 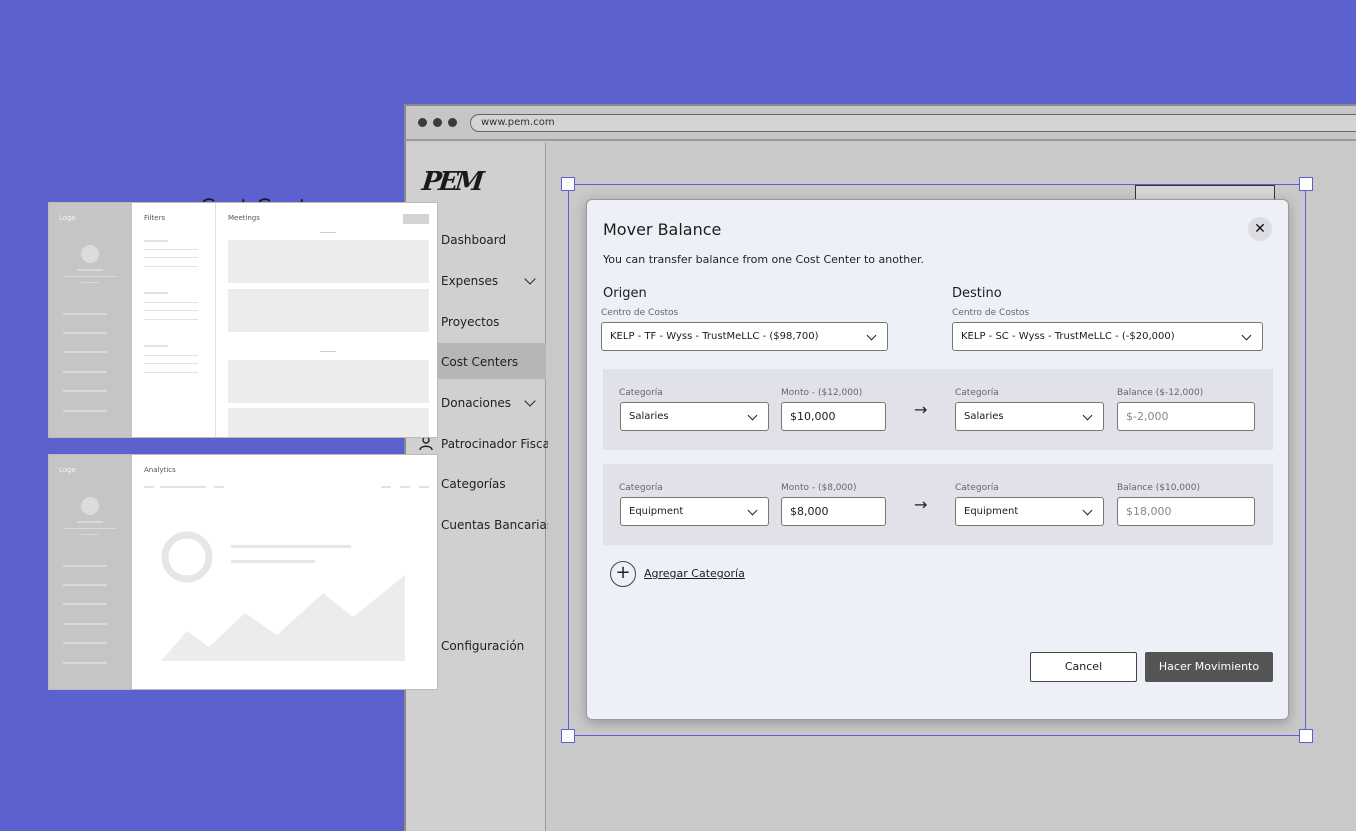 I want to click on balance-label: Balance ($10,000), so click(x=1158, y=488).